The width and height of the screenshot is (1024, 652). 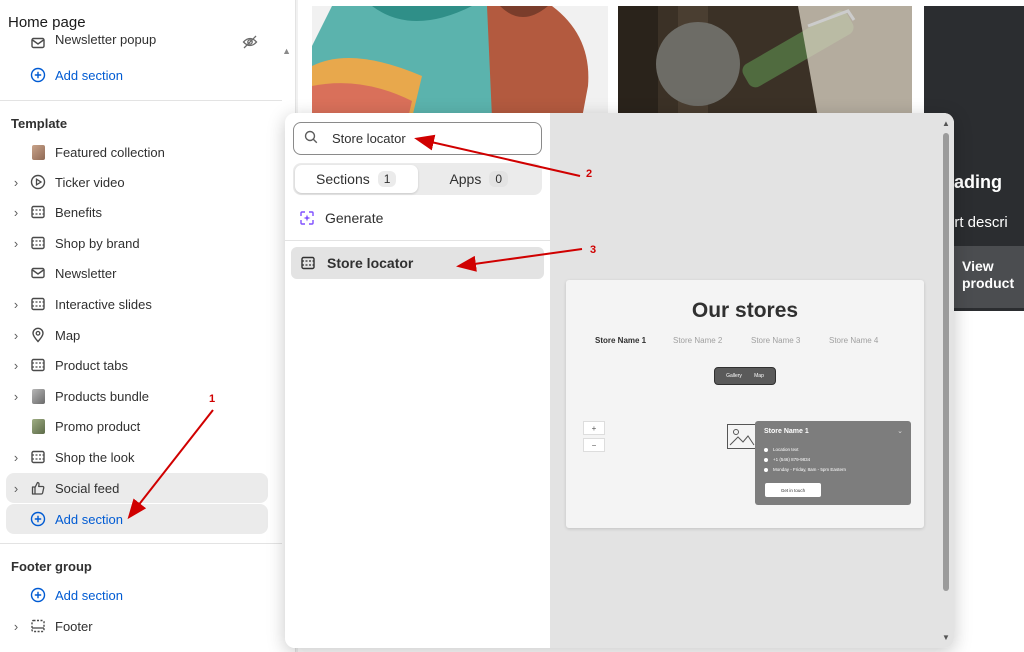 What do you see at coordinates (341, 218) in the screenshot?
I see `generate-button: Generate` at bounding box center [341, 218].